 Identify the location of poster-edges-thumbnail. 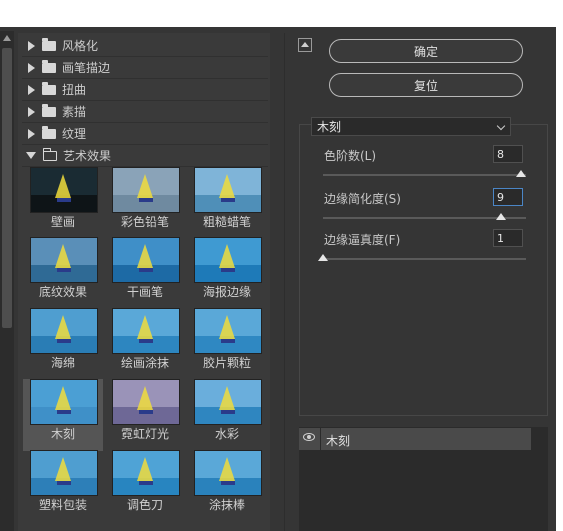
(228, 260).